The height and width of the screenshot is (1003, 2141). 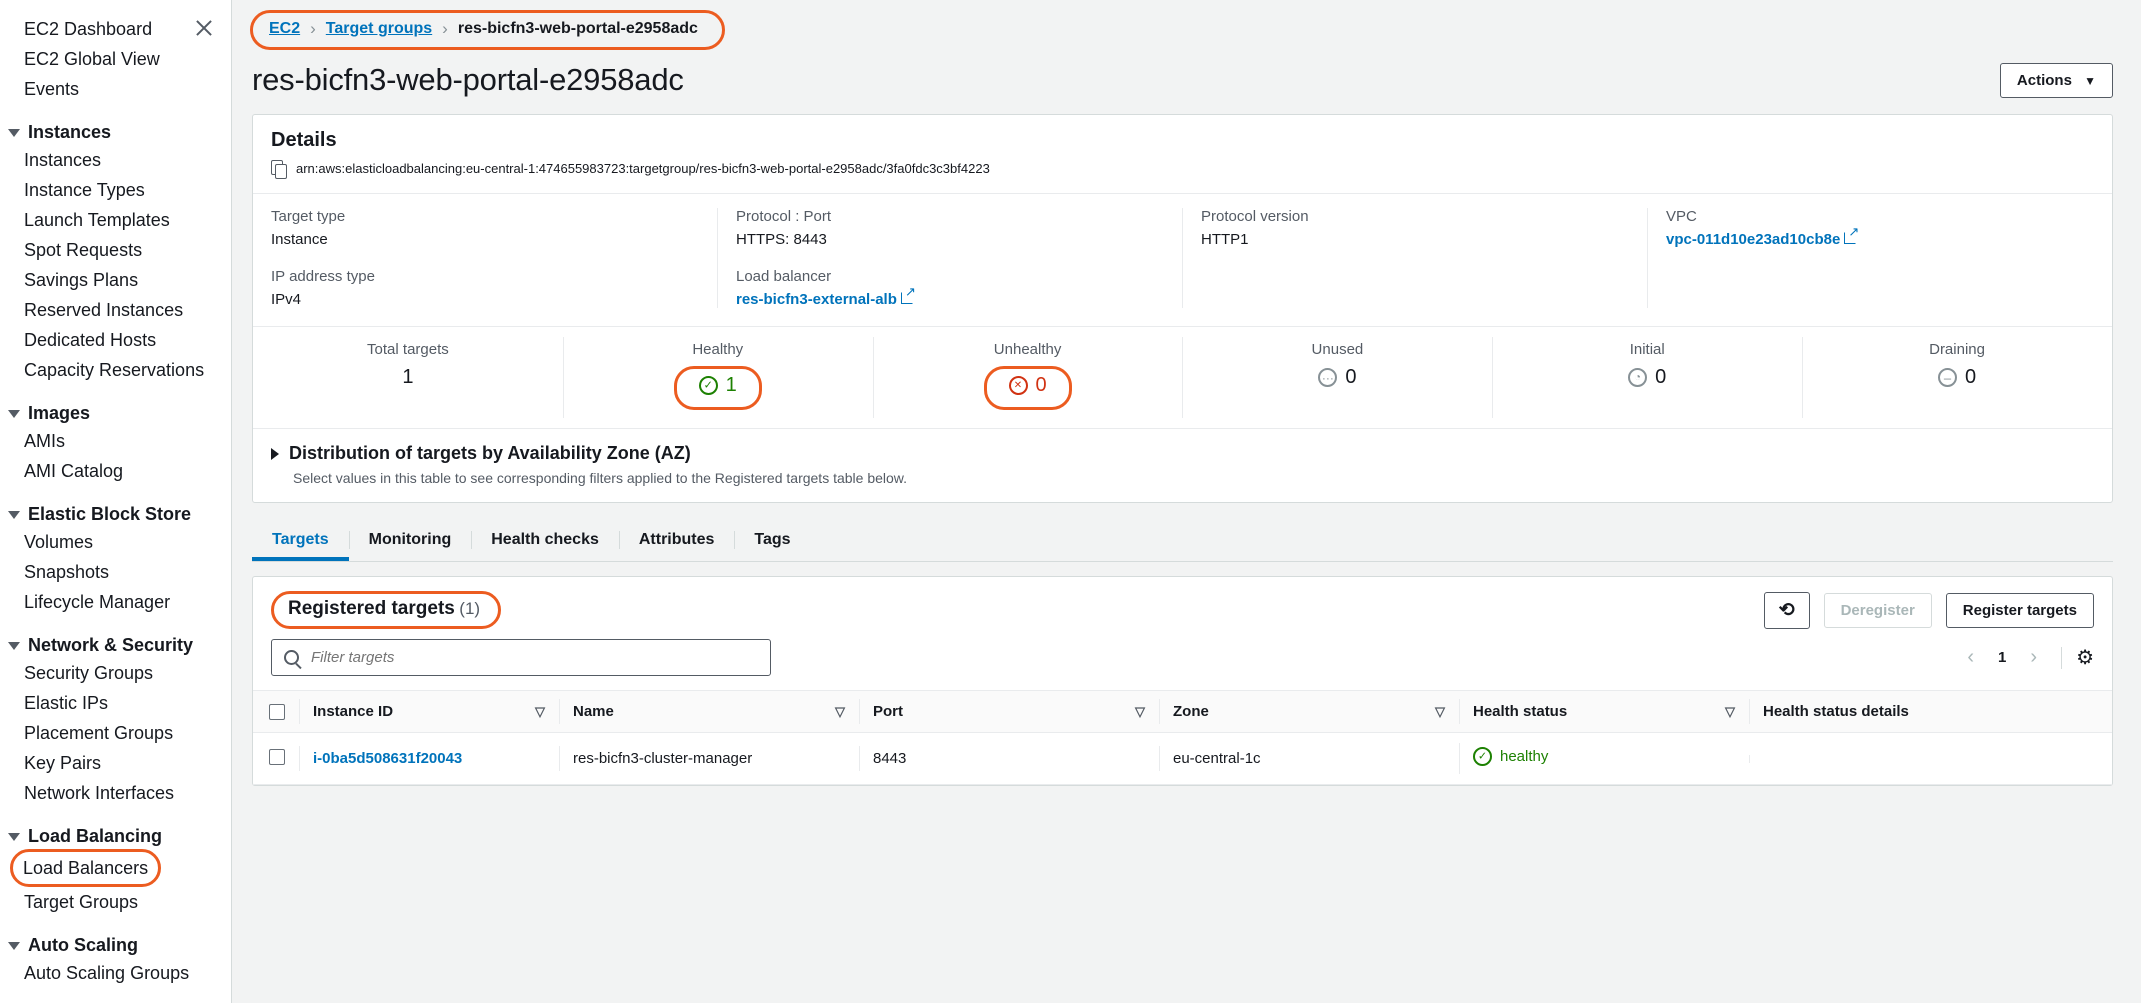 I want to click on filter-targets-box, so click(x=521, y=657).